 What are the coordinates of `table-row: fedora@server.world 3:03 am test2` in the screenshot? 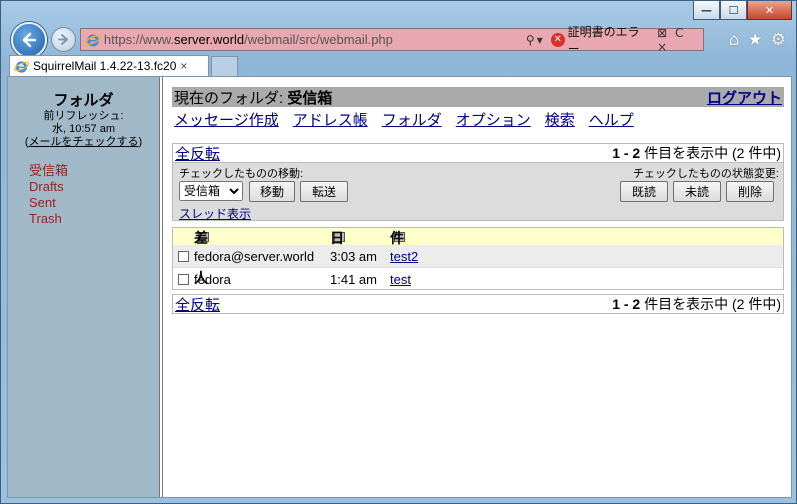 It's located at (478, 256).